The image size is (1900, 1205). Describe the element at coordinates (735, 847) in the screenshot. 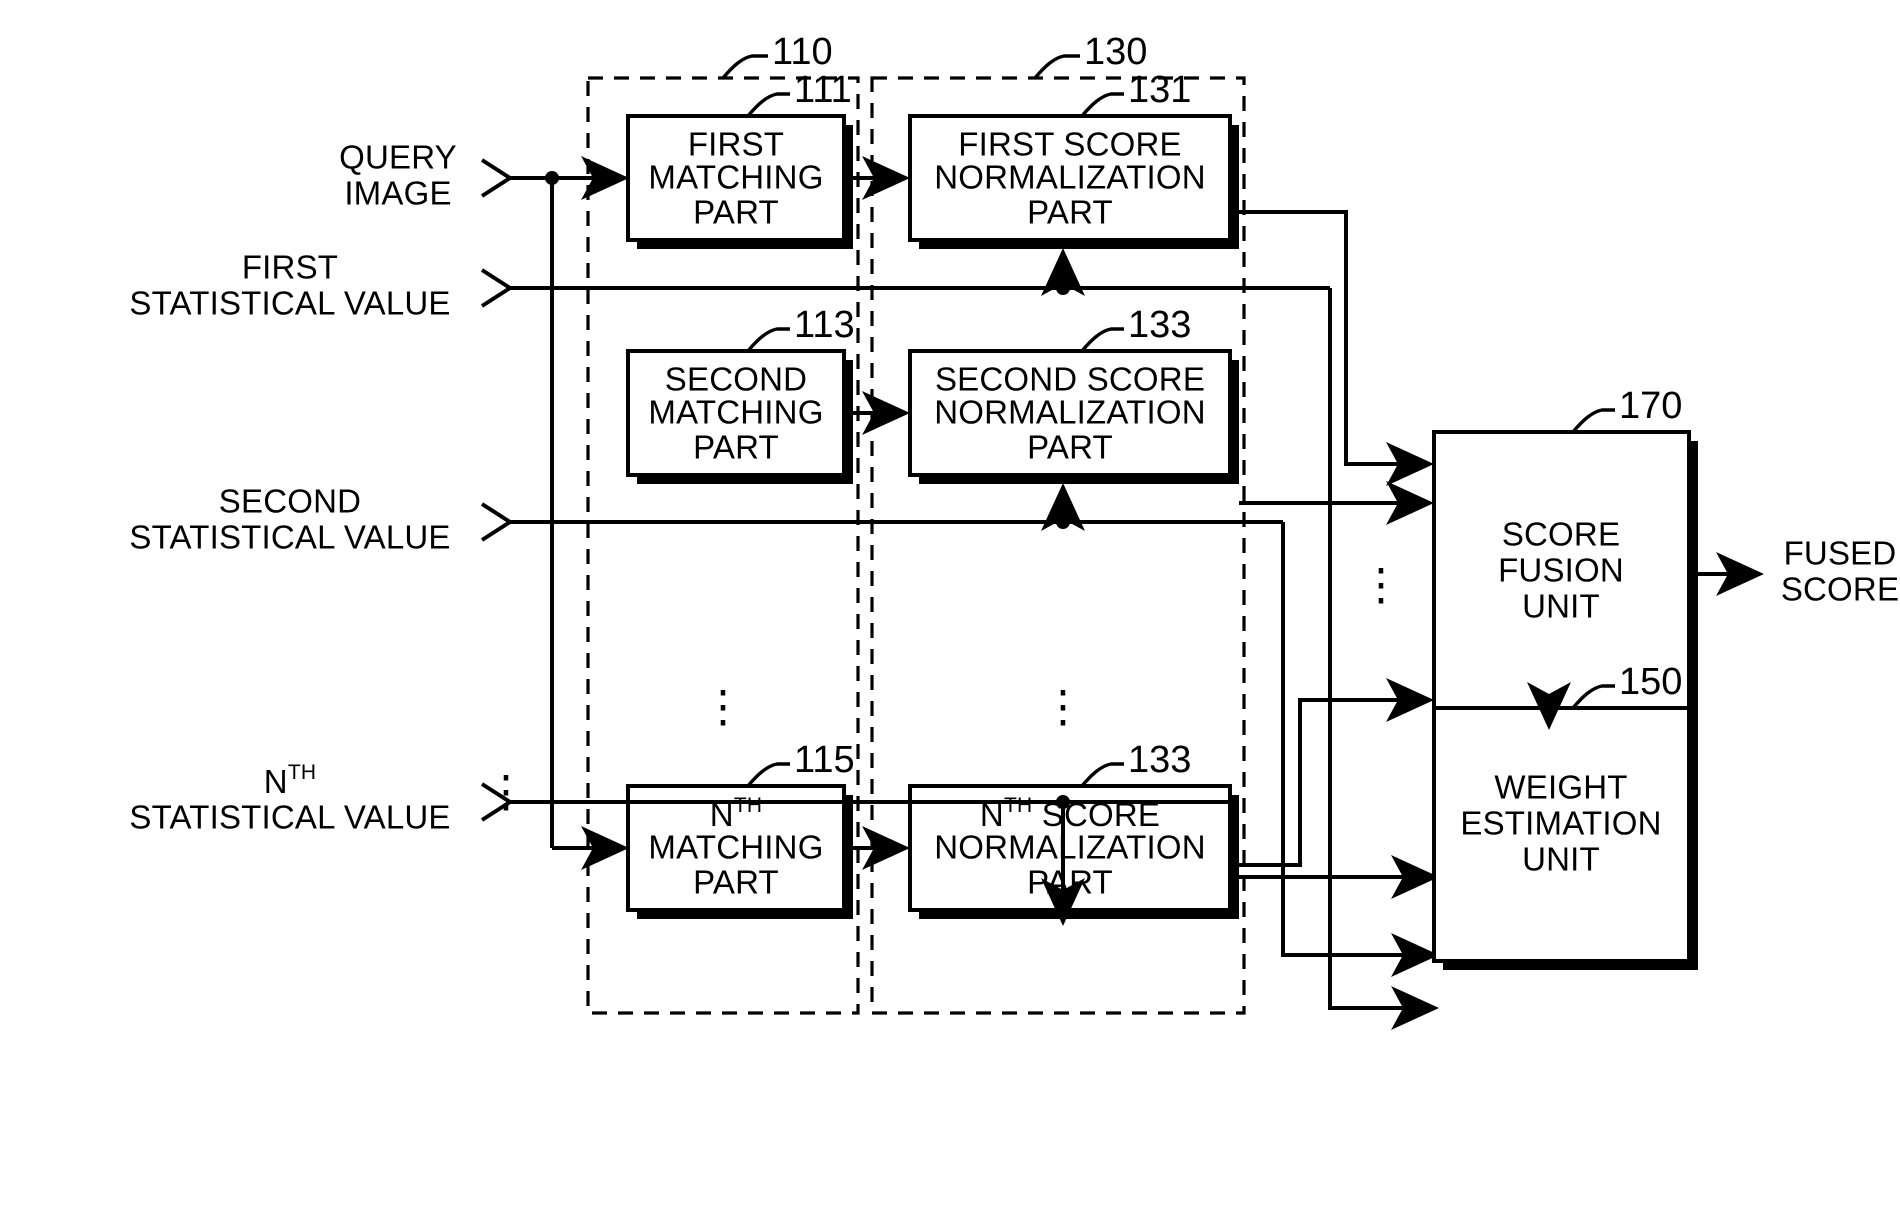

I see `nth-matching-part-line2: MATCHING` at that location.